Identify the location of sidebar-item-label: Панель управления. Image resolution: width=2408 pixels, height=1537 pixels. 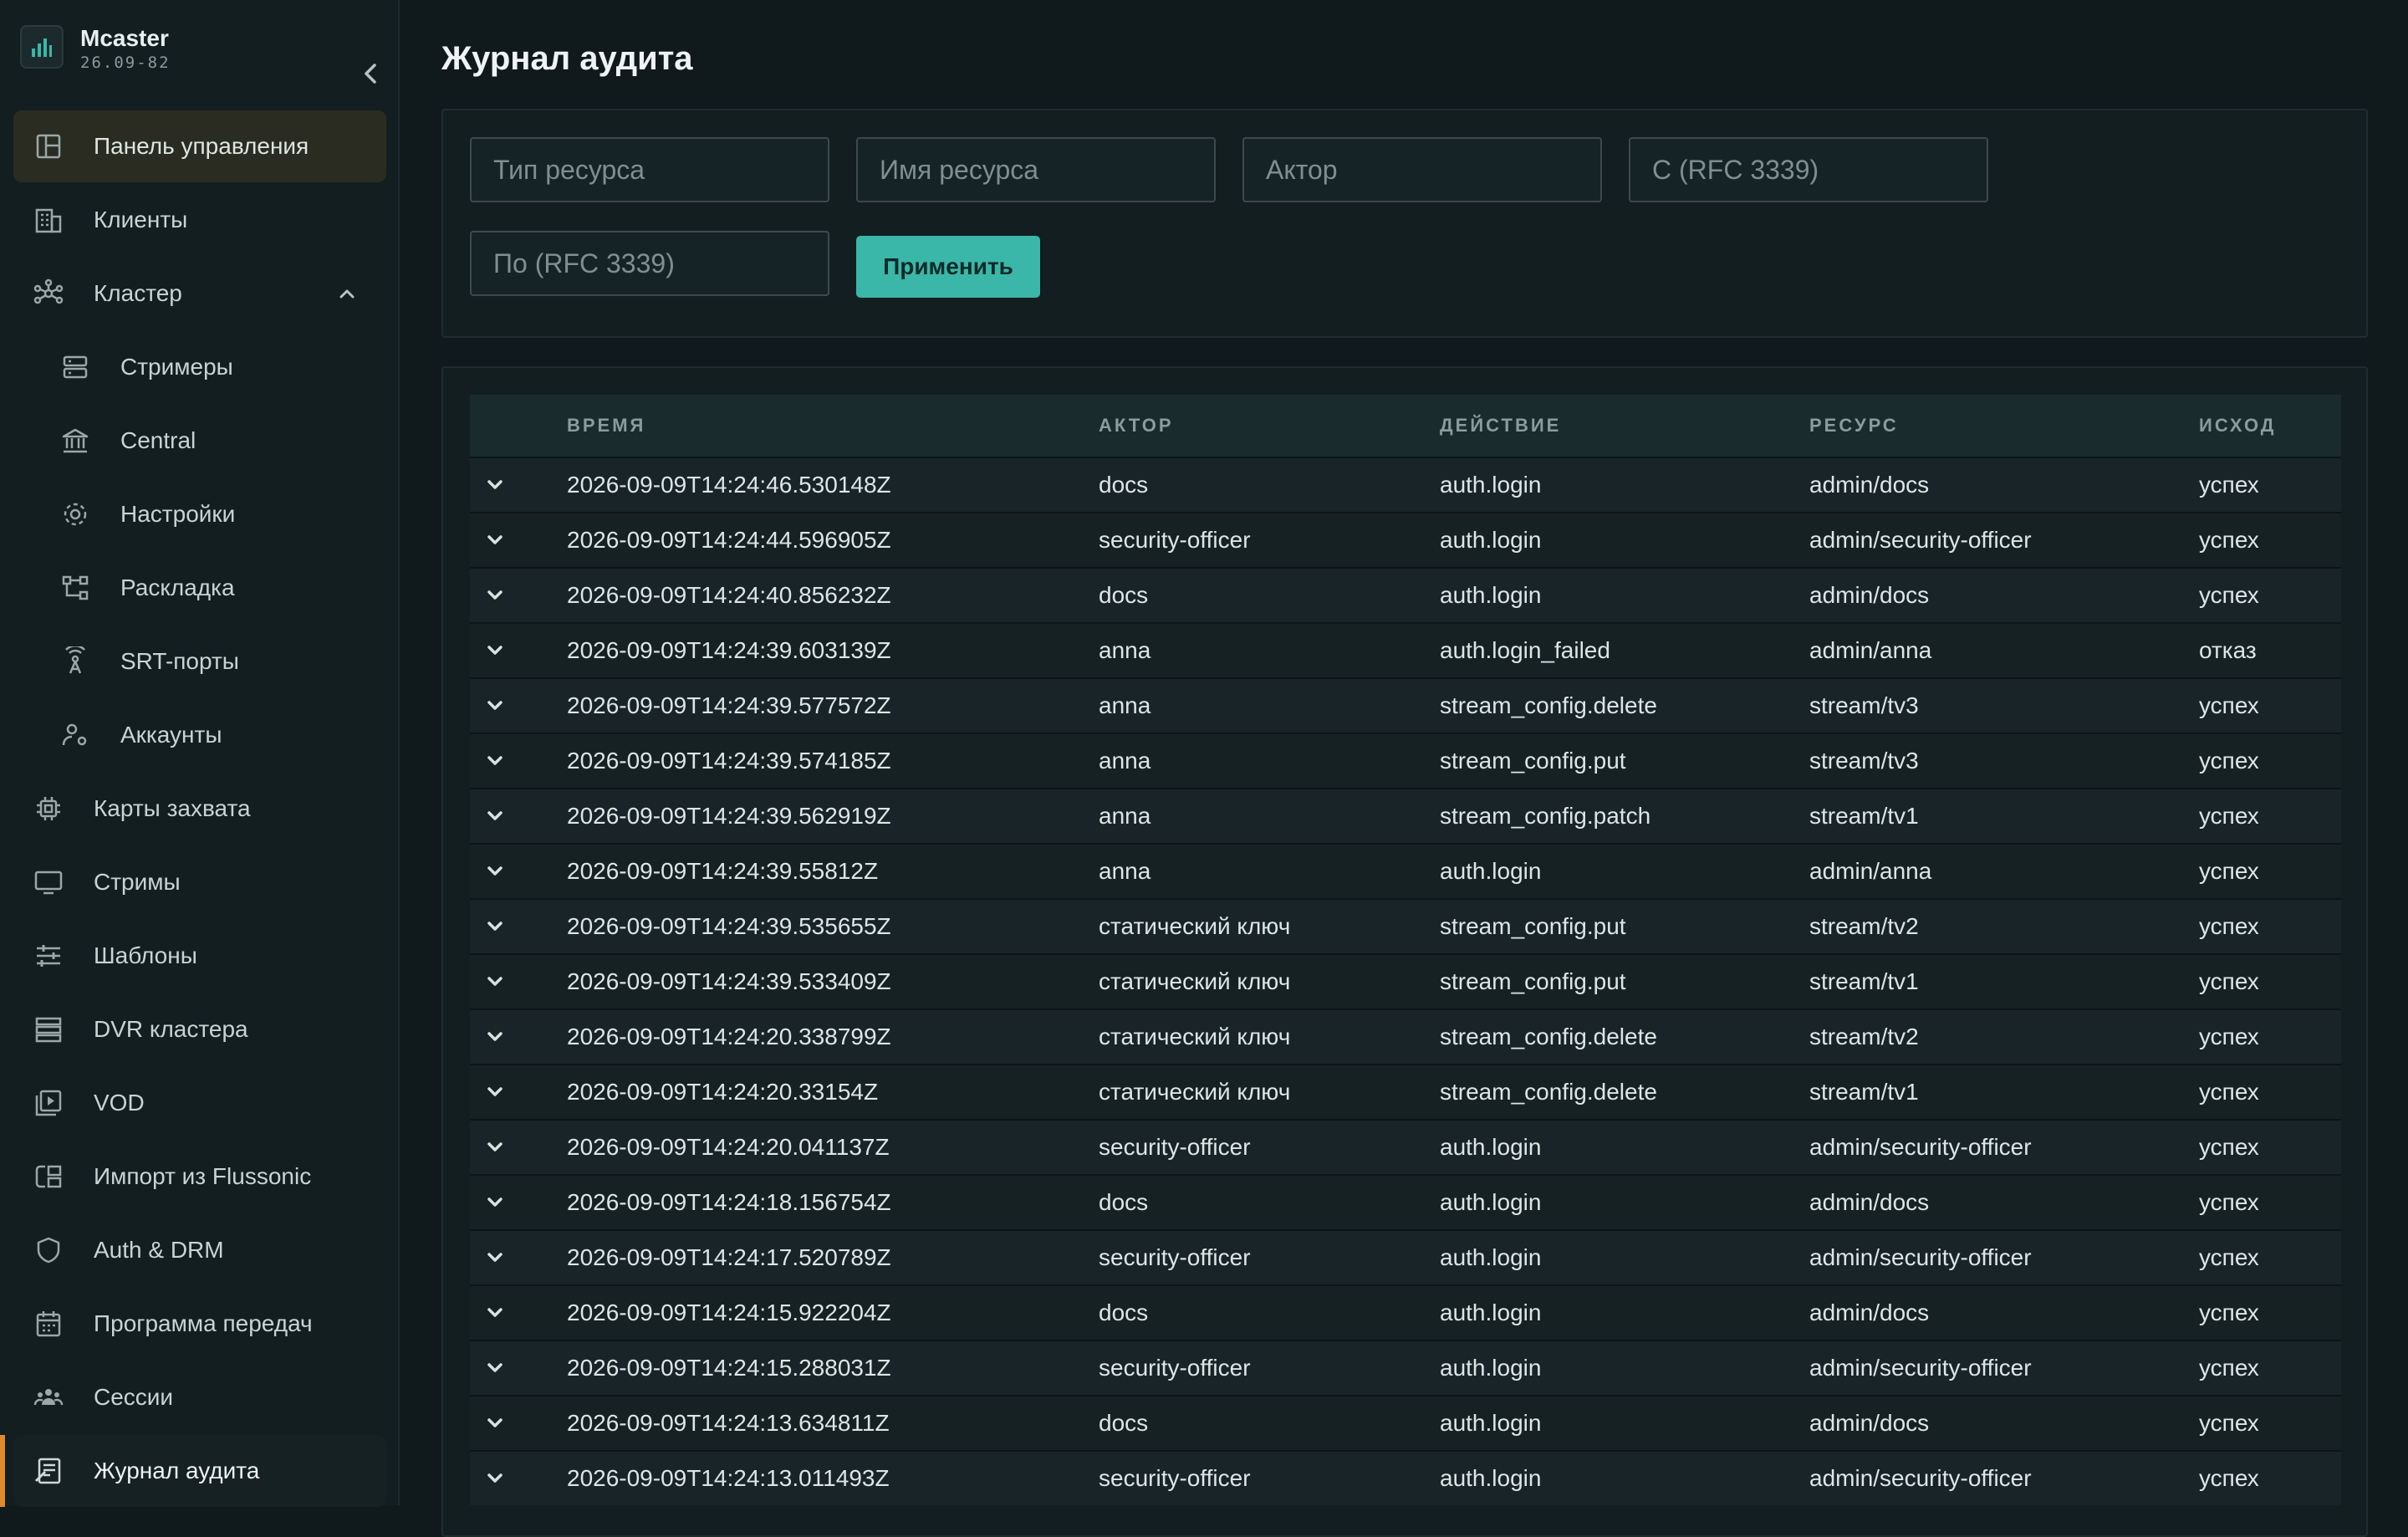
(201, 146).